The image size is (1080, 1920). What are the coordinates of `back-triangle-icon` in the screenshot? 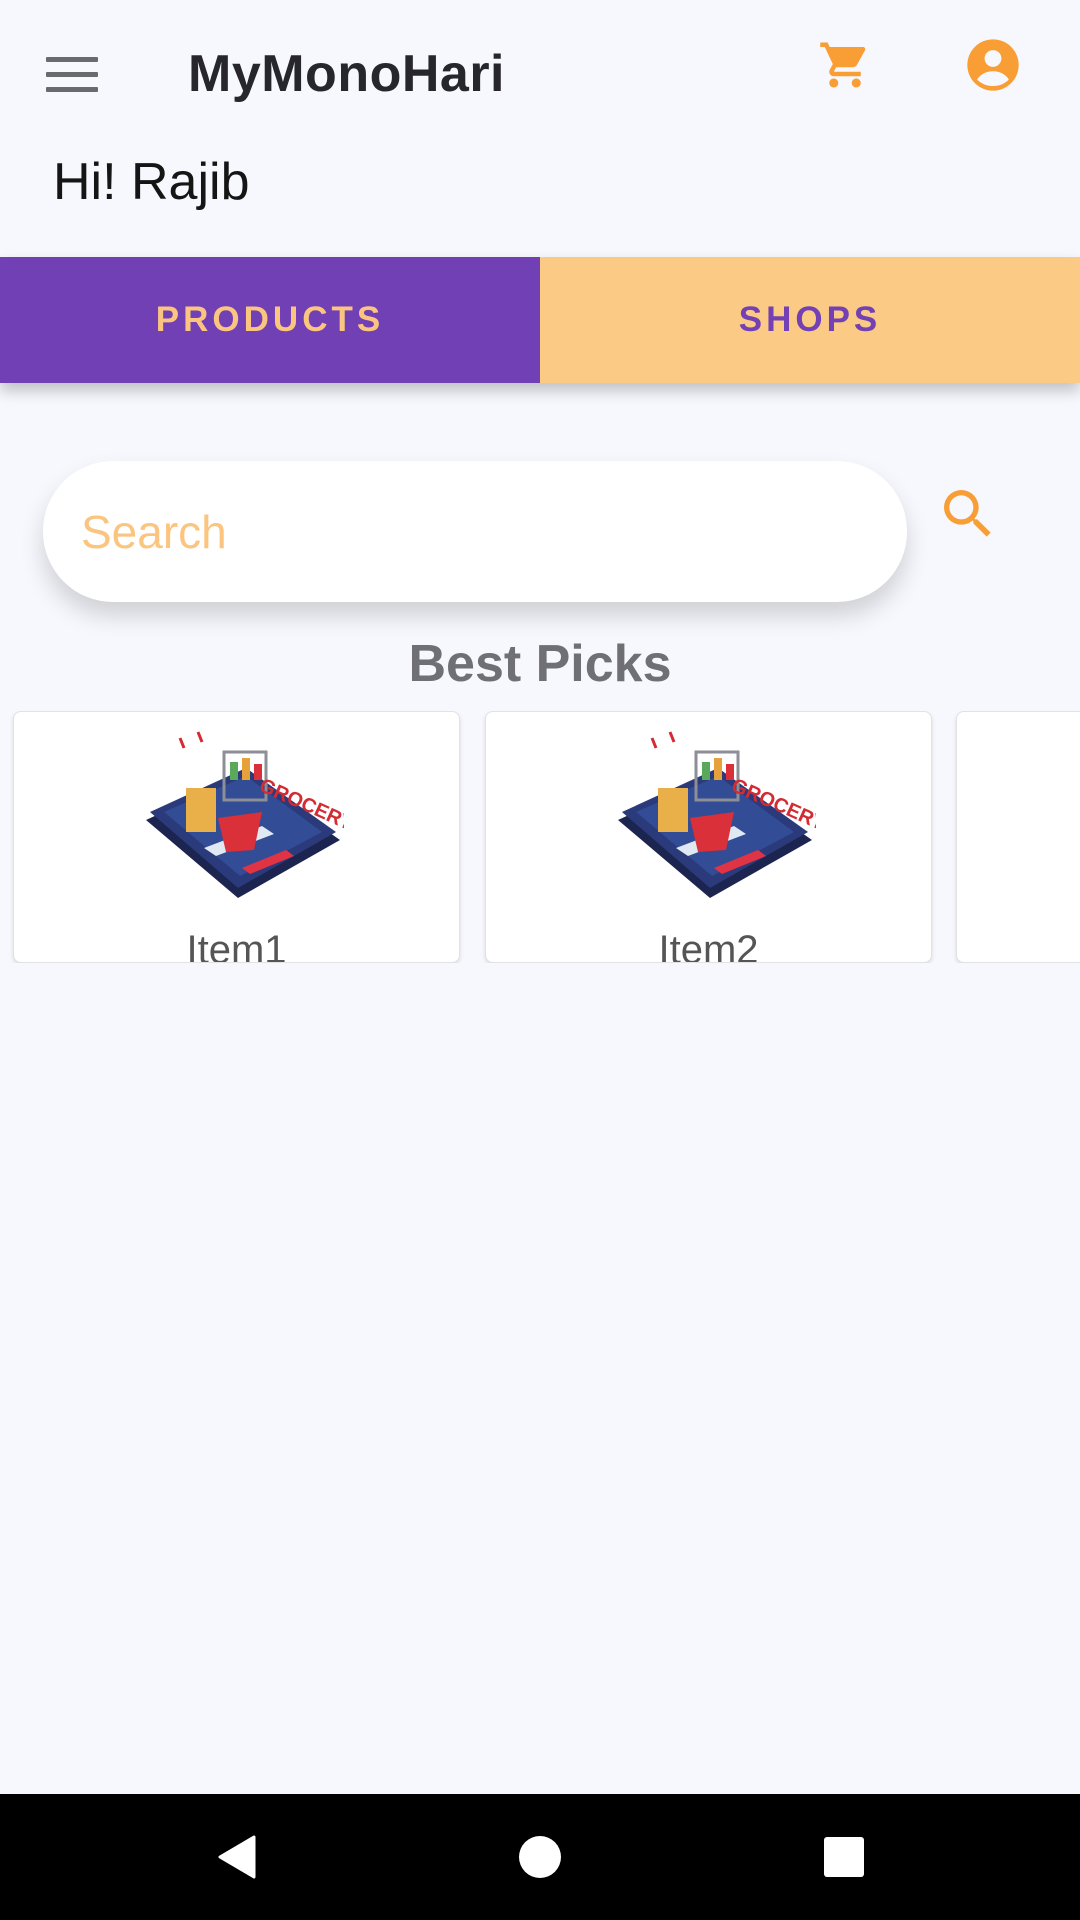 It's located at (237, 1857).